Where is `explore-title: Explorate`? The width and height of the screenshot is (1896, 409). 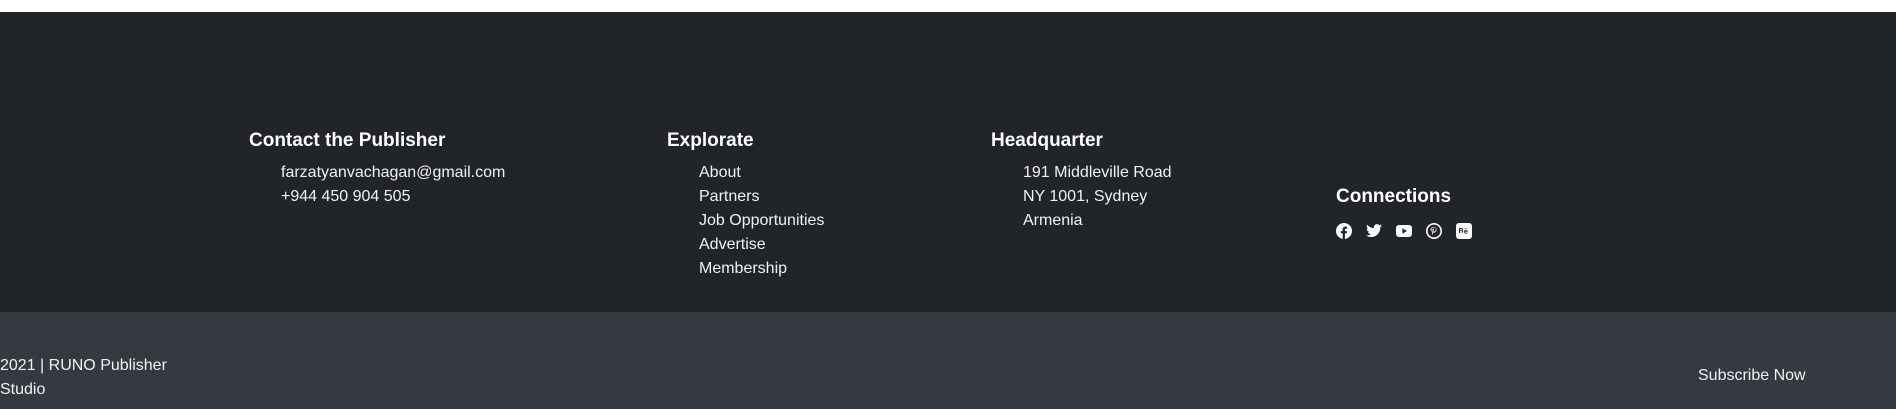
explore-title: Explorate is located at coordinates (710, 140).